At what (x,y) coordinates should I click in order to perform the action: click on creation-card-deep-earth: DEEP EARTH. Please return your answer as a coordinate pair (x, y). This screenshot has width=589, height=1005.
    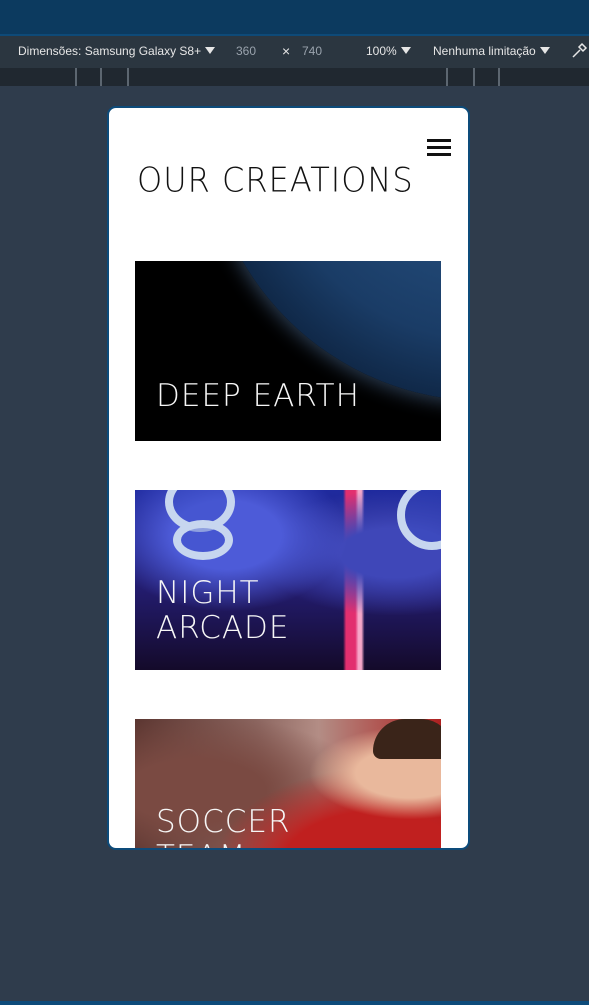
    Looking at the image, I should click on (288, 351).